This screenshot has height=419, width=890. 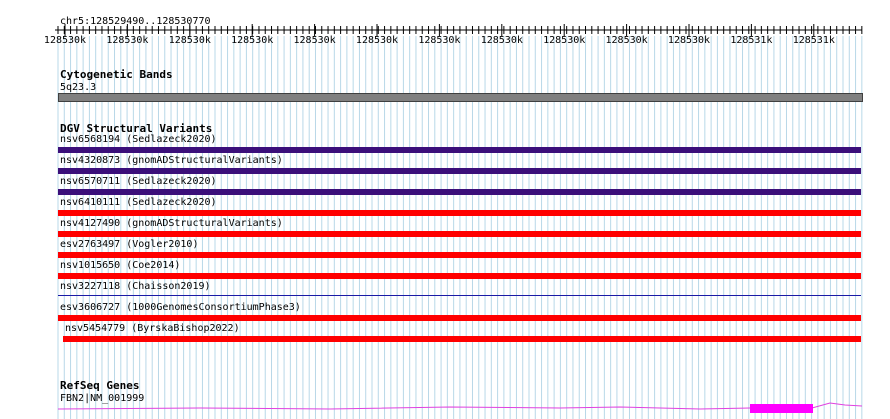 I want to click on dgv-variant-label: nsv6568194 (Sedlazeck2020), so click(x=138, y=139).